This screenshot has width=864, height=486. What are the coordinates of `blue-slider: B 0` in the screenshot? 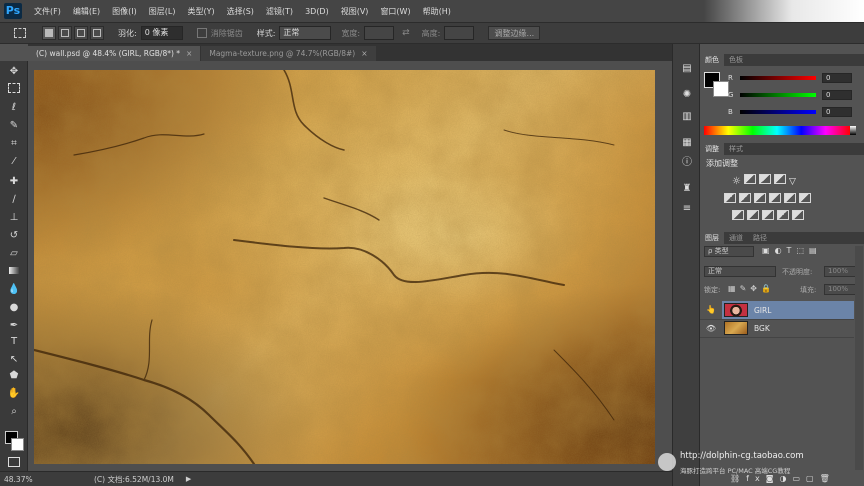 It's located at (782, 112).